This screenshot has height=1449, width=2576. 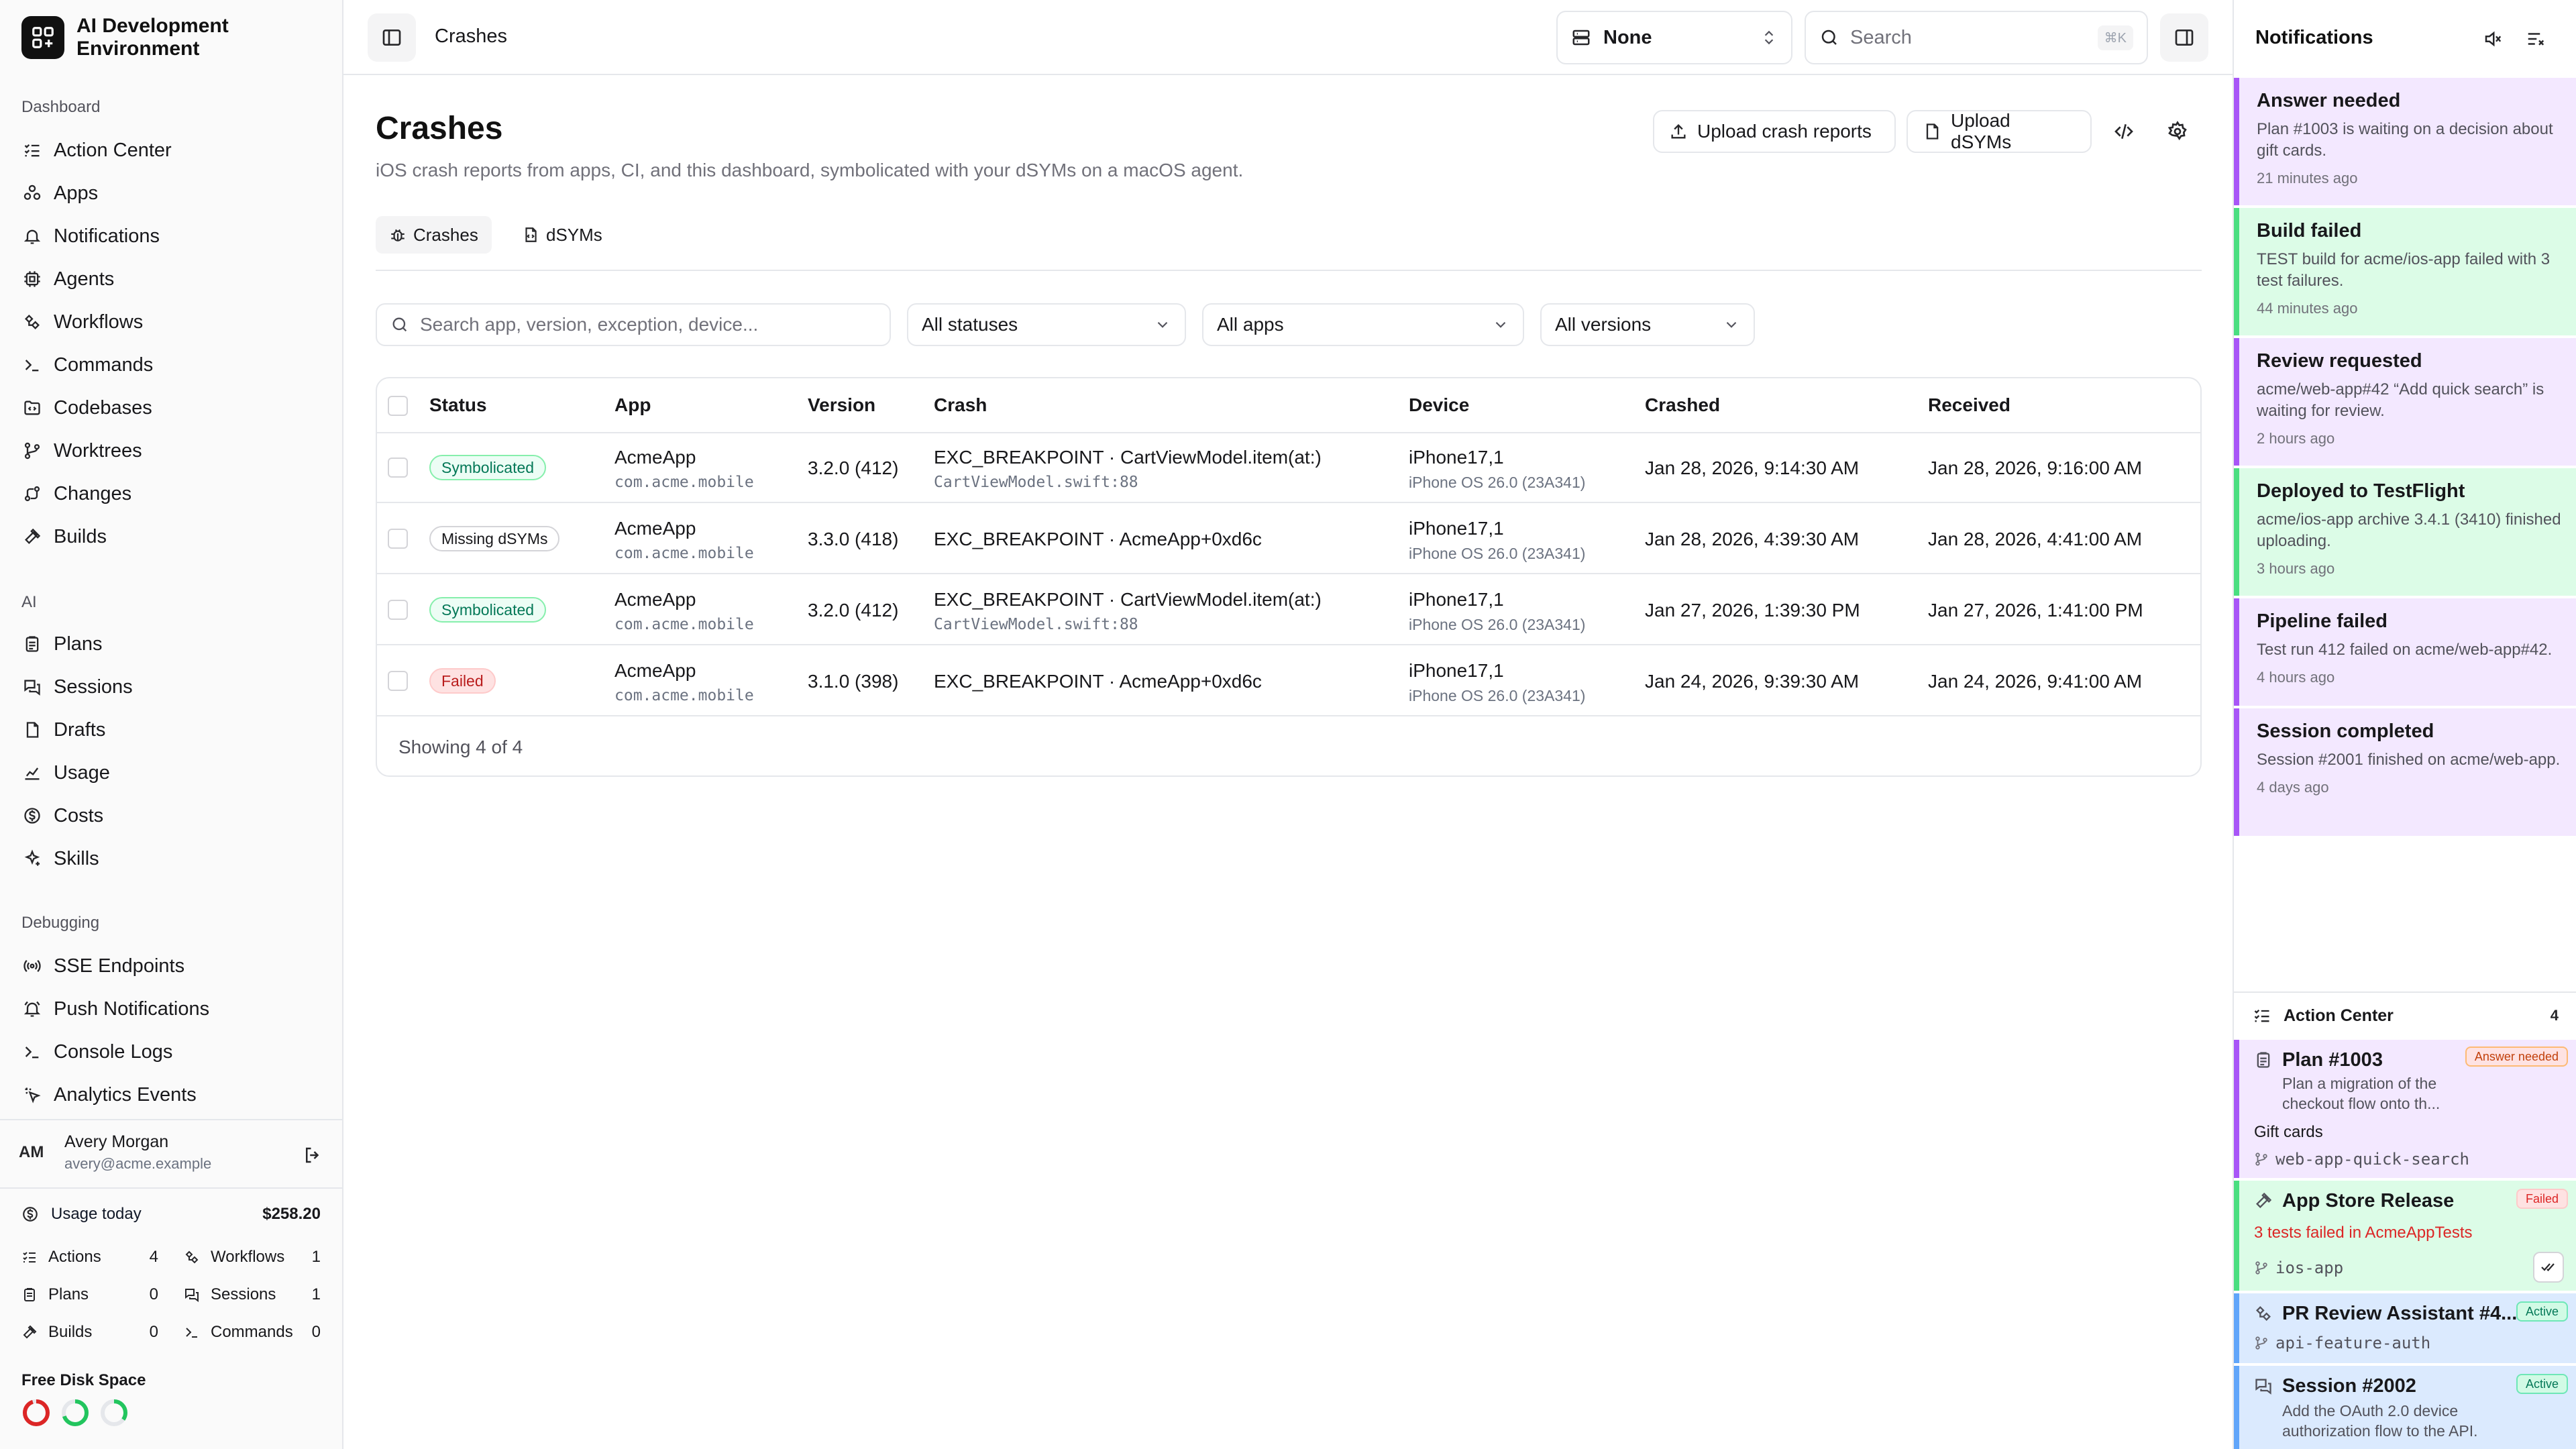 I want to click on sidebar-item-skills: Skills, so click(x=60, y=858).